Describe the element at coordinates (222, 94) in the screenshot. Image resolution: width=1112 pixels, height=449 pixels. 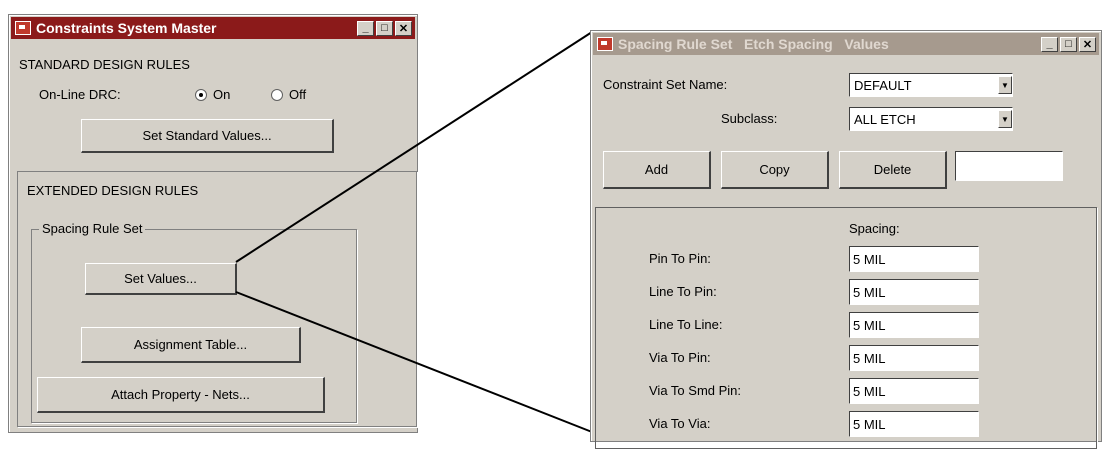
I see `drc-on-label: On` at that location.